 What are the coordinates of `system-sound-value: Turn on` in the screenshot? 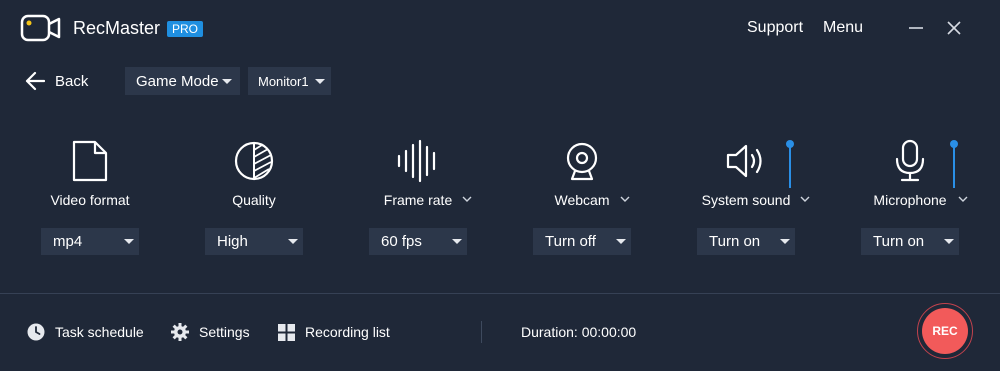 It's located at (735, 241).